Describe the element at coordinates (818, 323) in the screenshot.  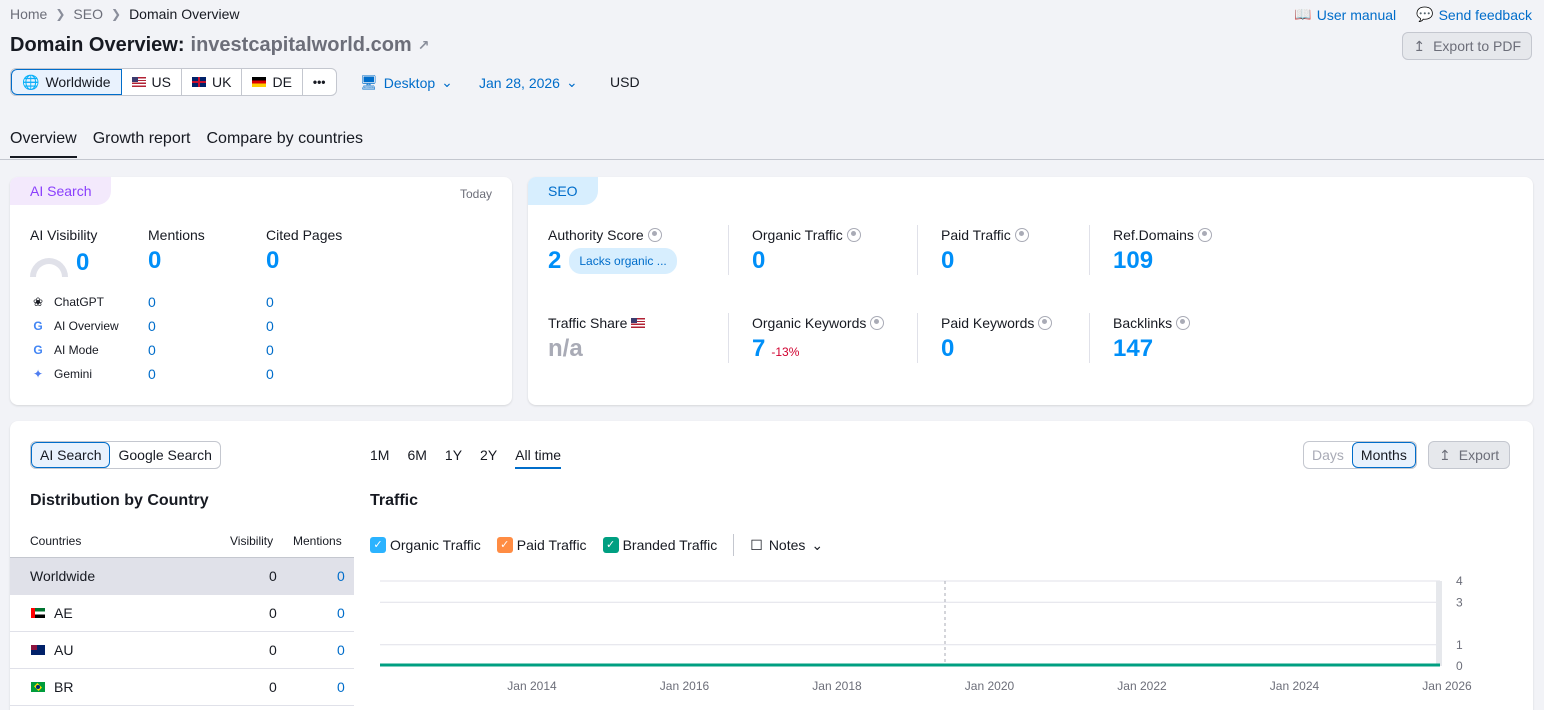
I see `organic-keywords-label: Organic Keywords` at that location.